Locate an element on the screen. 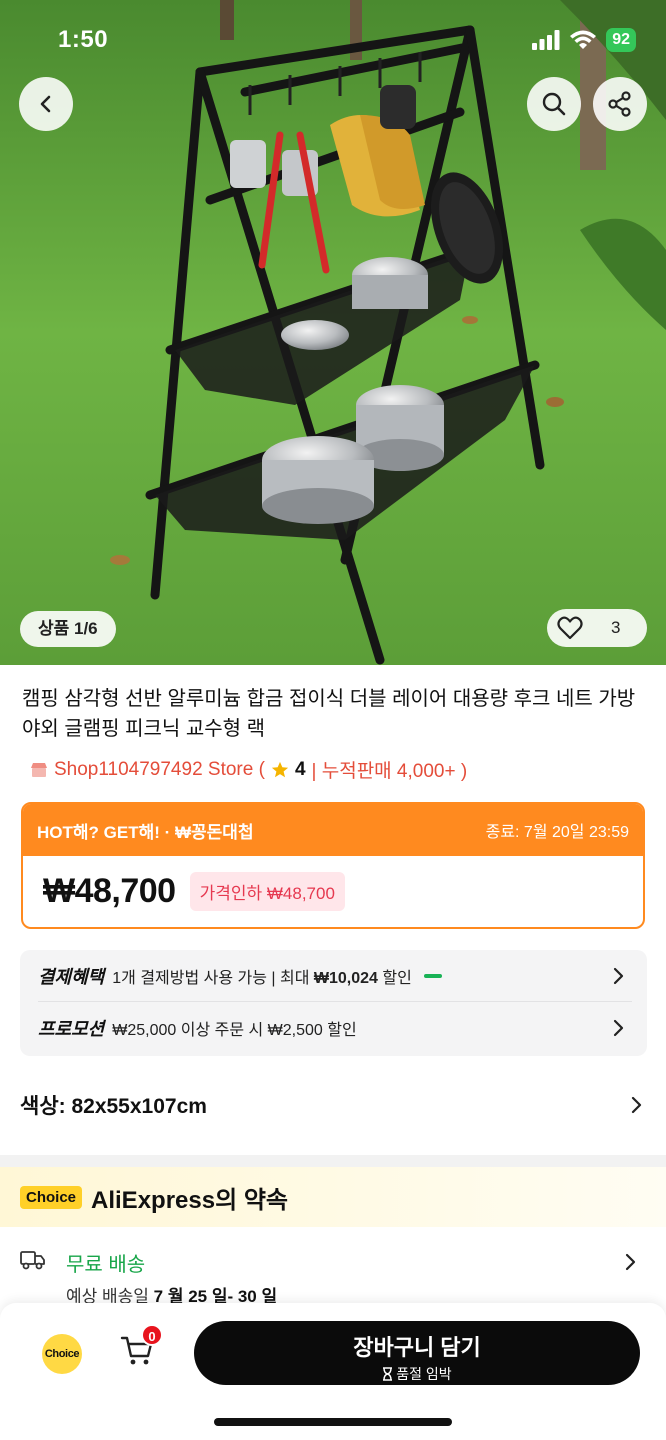 This screenshot has width=666, height=1440. truck-icon is located at coordinates (32, 1260).